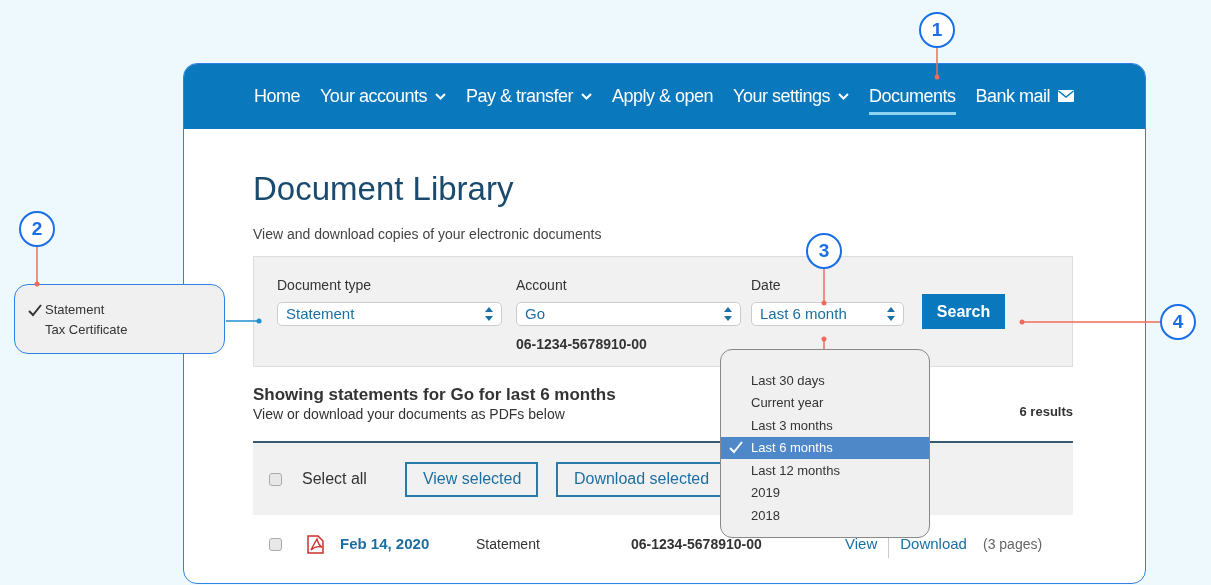  Describe the element at coordinates (428, 234) in the screenshot. I see `page-description: View and download copies of your electronic documents` at that location.